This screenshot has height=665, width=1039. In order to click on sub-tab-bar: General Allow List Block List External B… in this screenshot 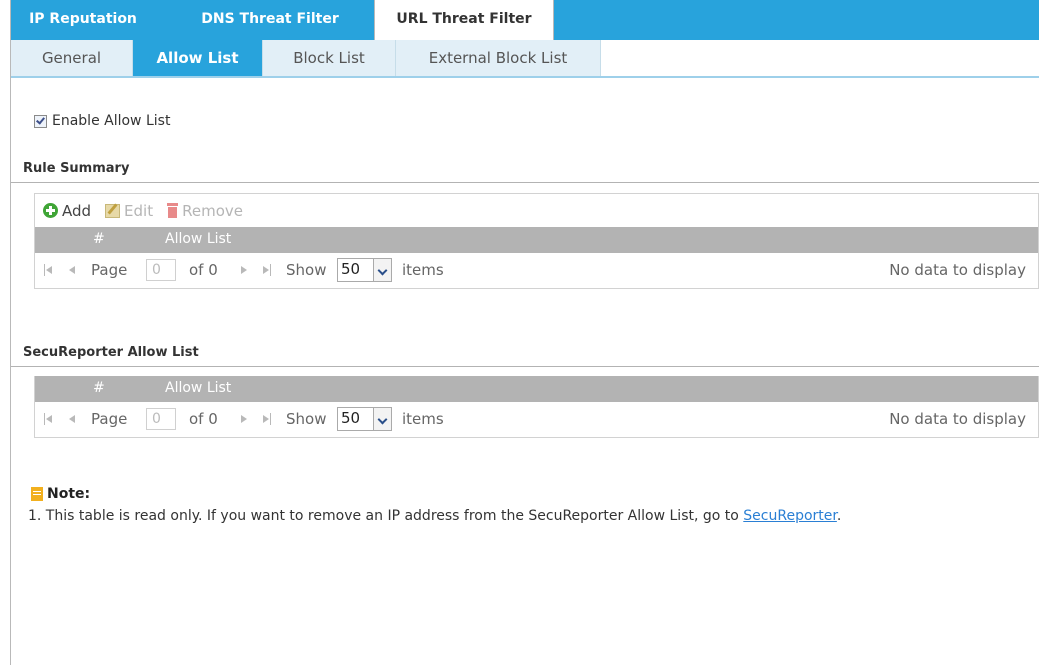, I will do `click(525, 59)`.